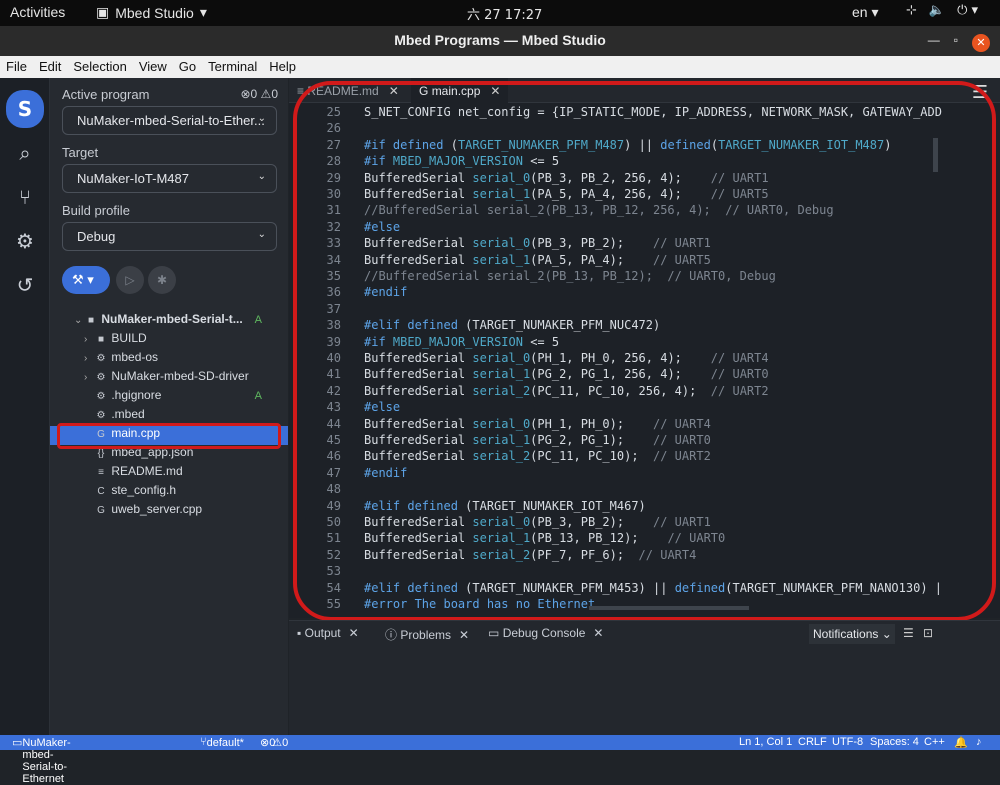  What do you see at coordinates (203, 12) in the screenshot?
I see `caret-down-icon: ▾` at bounding box center [203, 12].